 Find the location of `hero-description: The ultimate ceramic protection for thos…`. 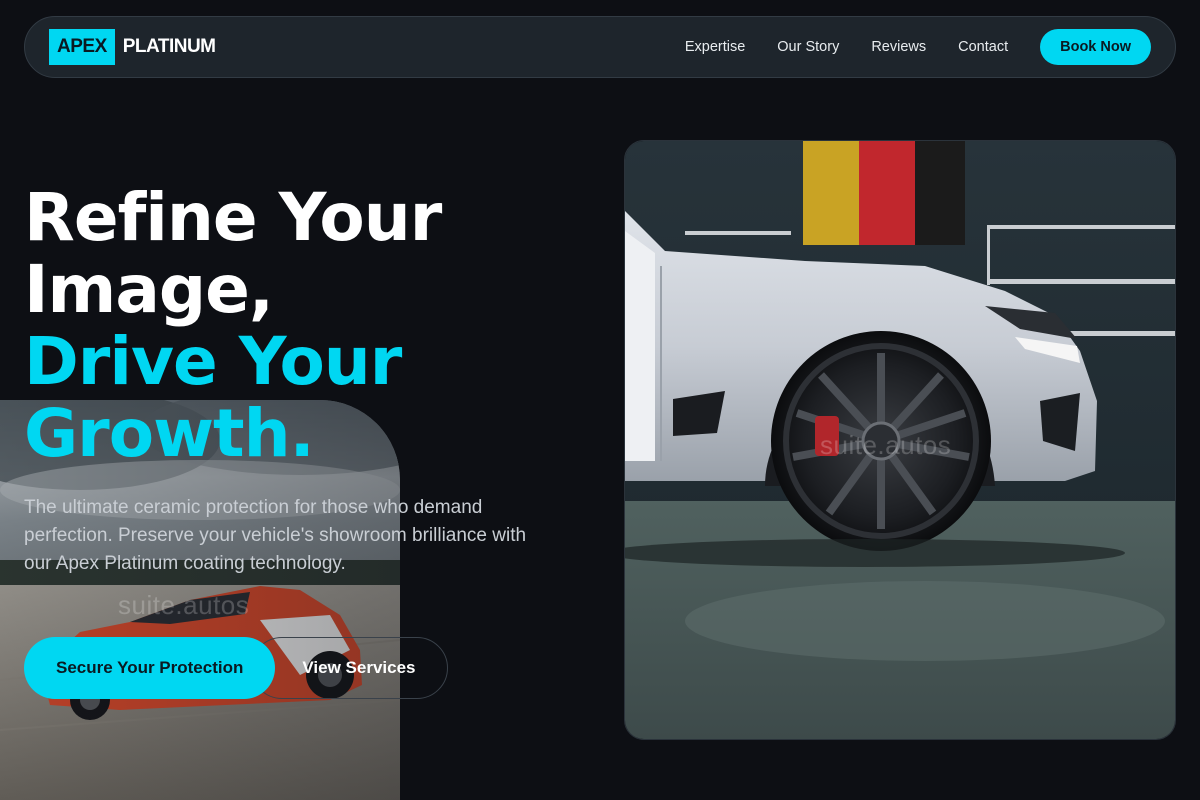

hero-description: The ultimate ceramic protection for thos… is located at coordinates (275, 535).